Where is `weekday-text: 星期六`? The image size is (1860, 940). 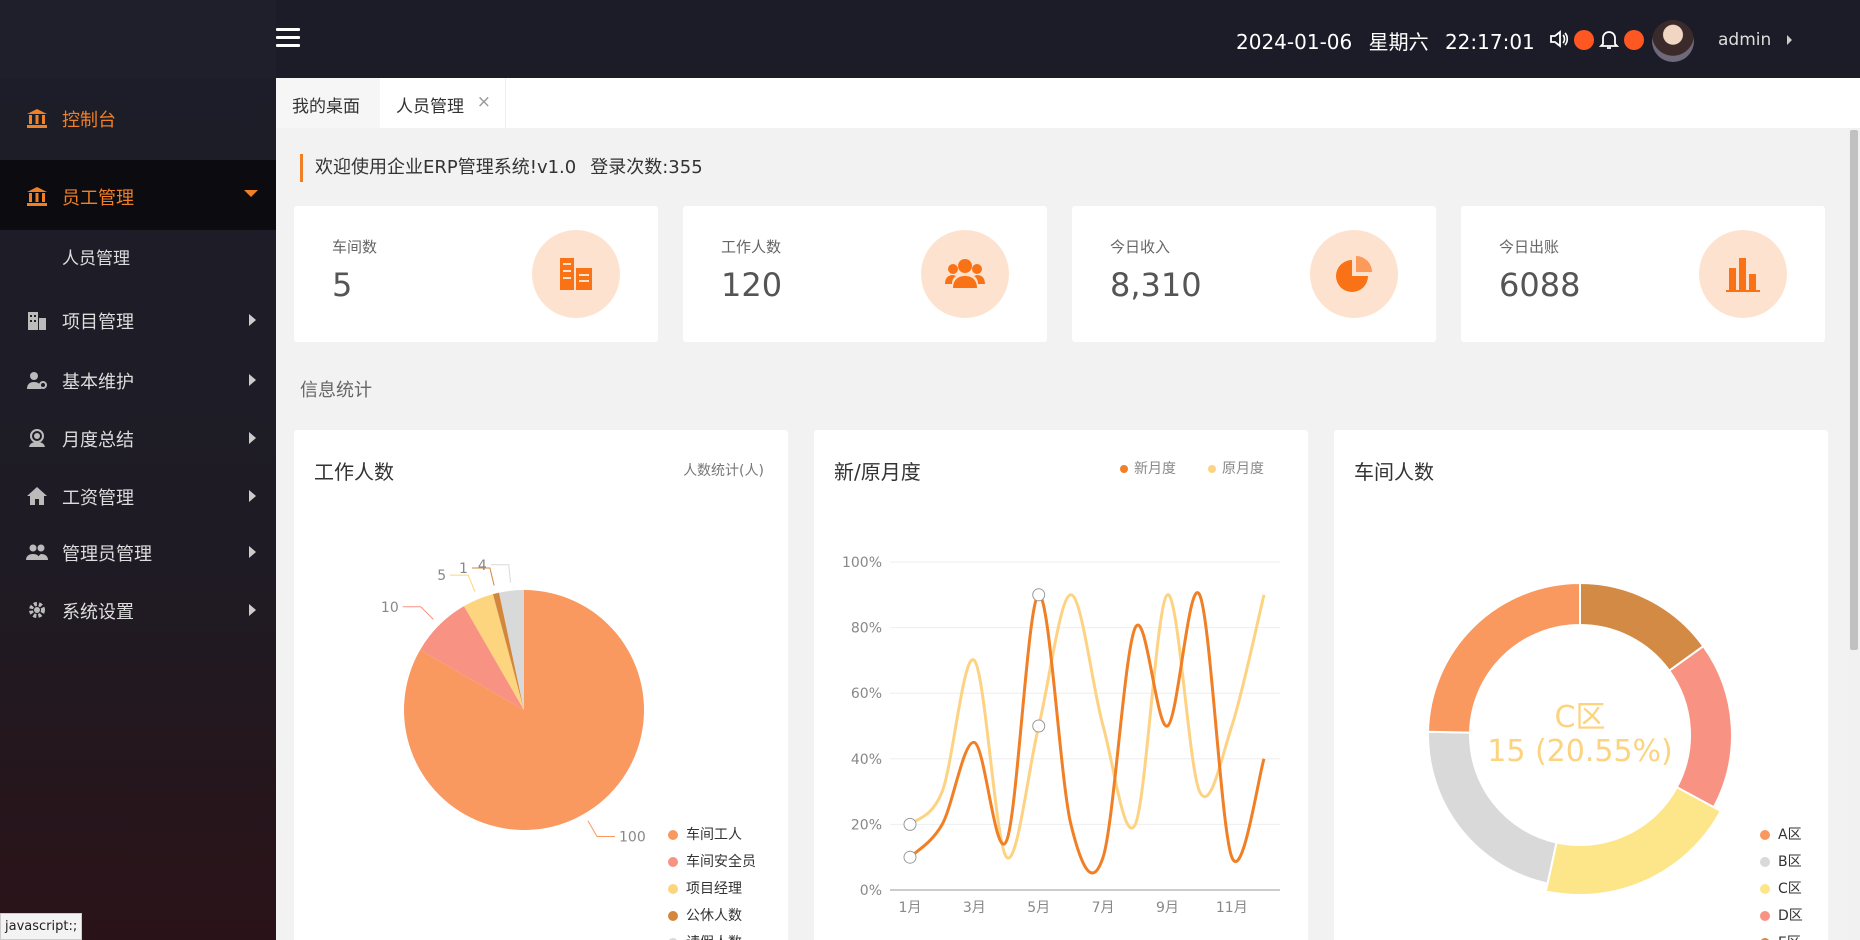
weekday-text: 星期六 is located at coordinates (1398, 42).